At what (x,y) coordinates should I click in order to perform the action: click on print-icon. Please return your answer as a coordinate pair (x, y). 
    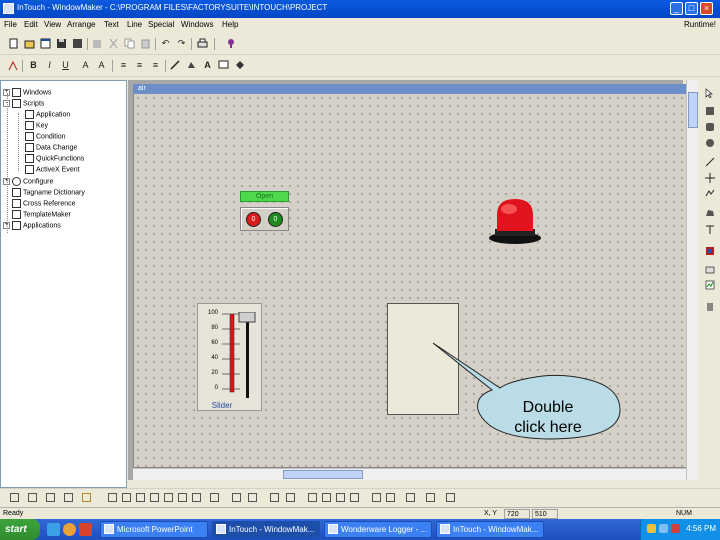
    Looking at the image, I should click on (202, 43).